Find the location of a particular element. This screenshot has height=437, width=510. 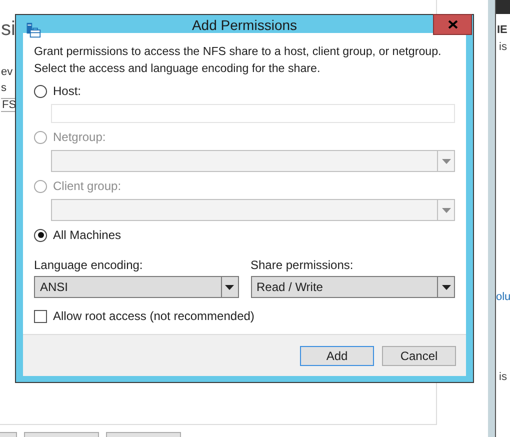

background-text: s is located at coordinates (3, 88).